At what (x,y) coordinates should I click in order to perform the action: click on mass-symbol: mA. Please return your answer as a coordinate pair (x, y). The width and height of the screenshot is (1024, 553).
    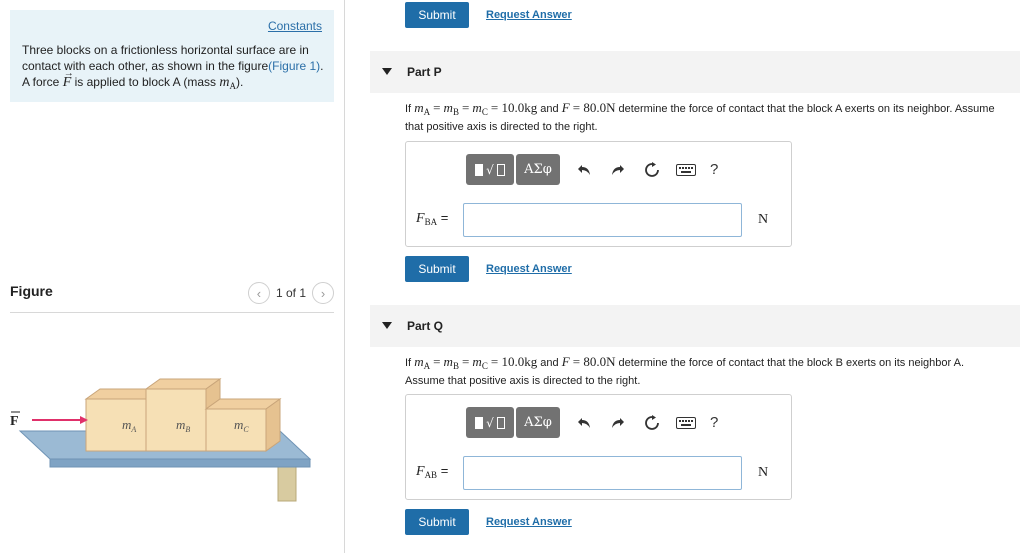
    Looking at the image, I should click on (227, 83).